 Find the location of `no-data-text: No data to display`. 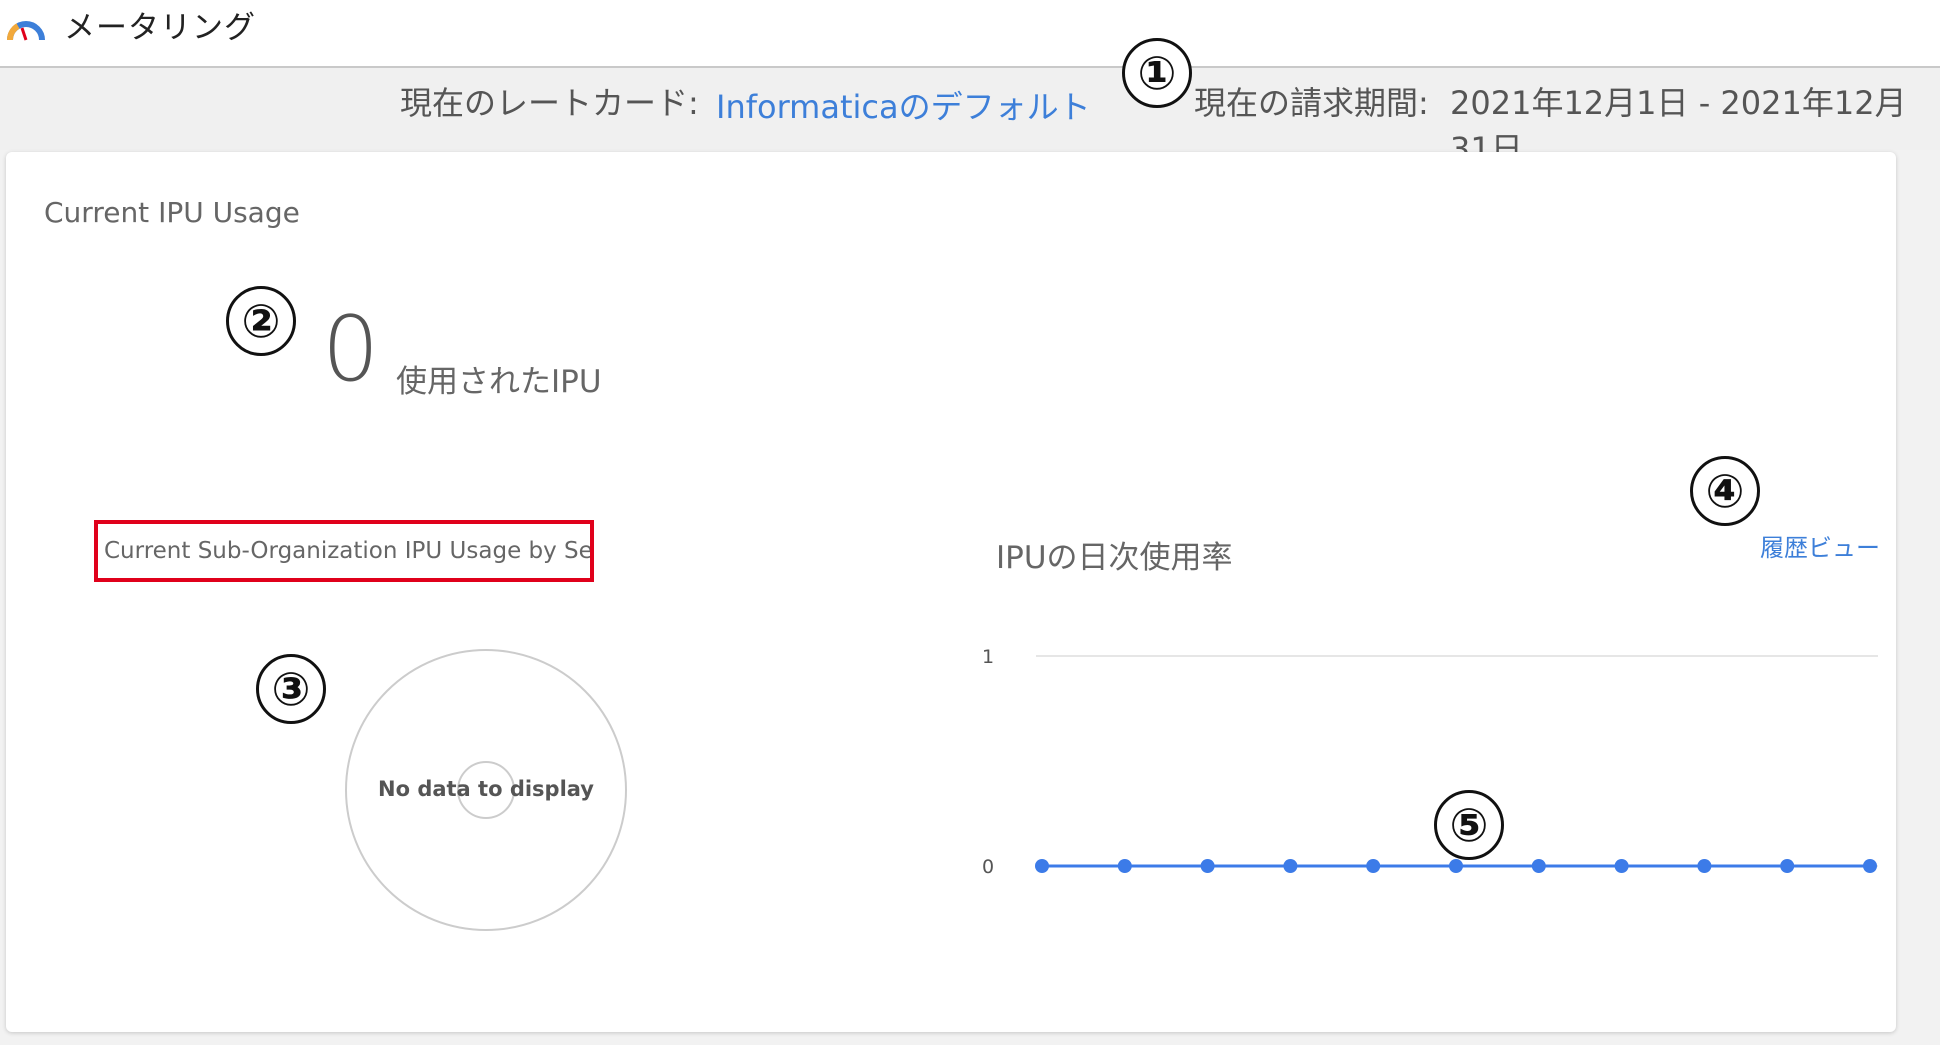

no-data-text: No data to display is located at coordinates (486, 789).